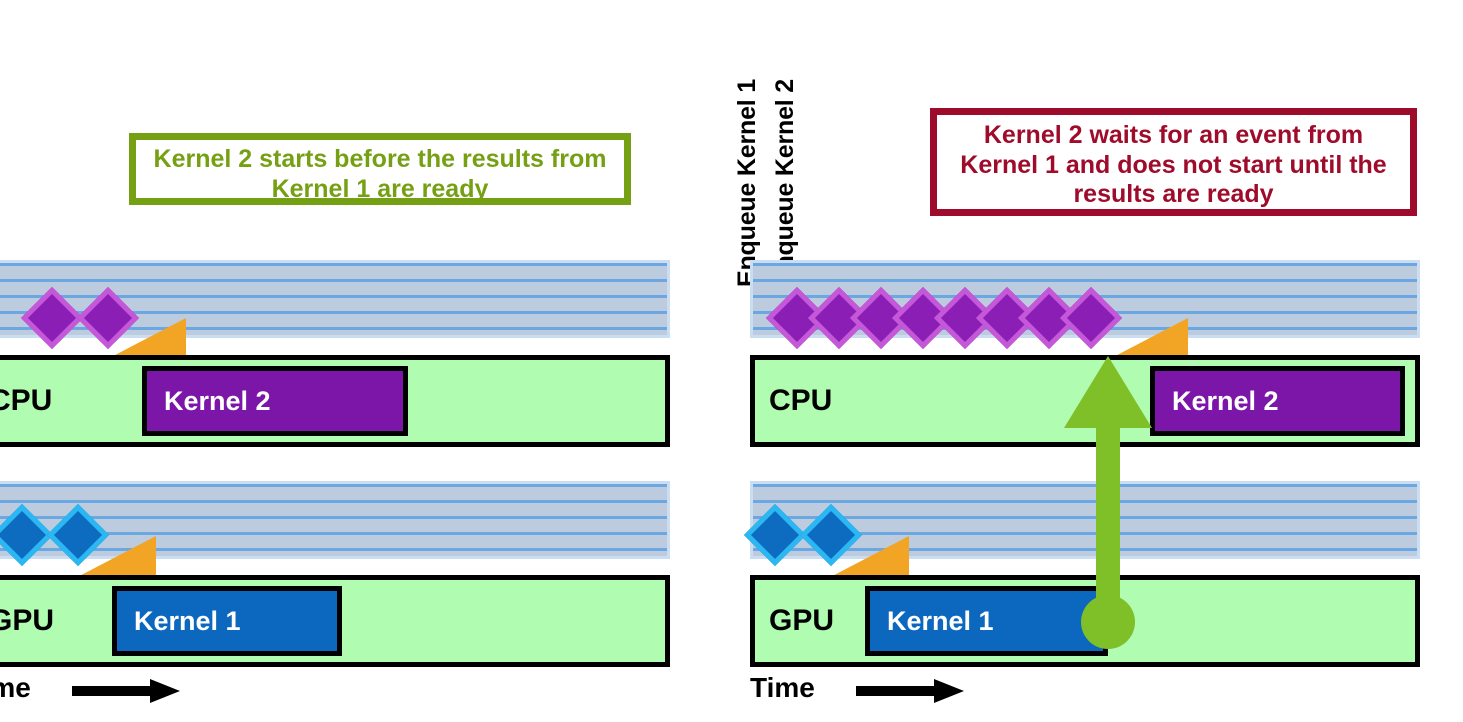 This screenshot has height=722, width=1463. What do you see at coordinates (380, 188) in the screenshot?
I see `callout-line-2: Kernel 1 are ready` at bounding box center [380, 188].